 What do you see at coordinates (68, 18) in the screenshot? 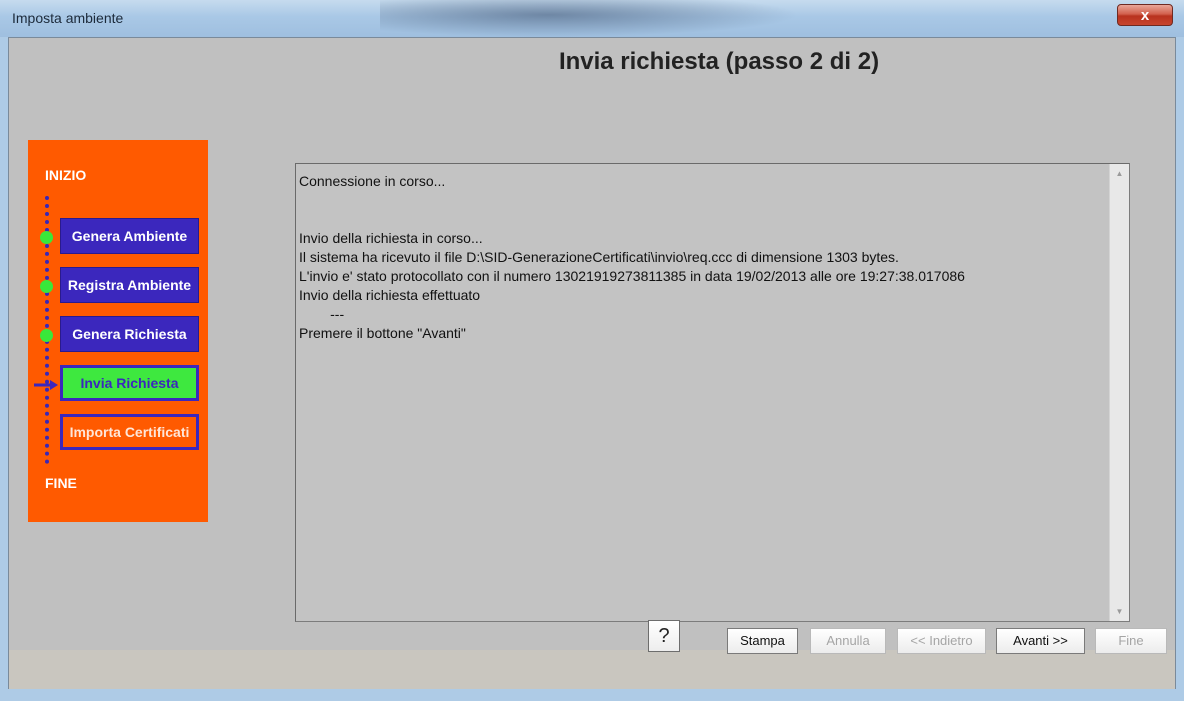
I see `window-title: Imposta ambiente` at bounding box center [68, 18].